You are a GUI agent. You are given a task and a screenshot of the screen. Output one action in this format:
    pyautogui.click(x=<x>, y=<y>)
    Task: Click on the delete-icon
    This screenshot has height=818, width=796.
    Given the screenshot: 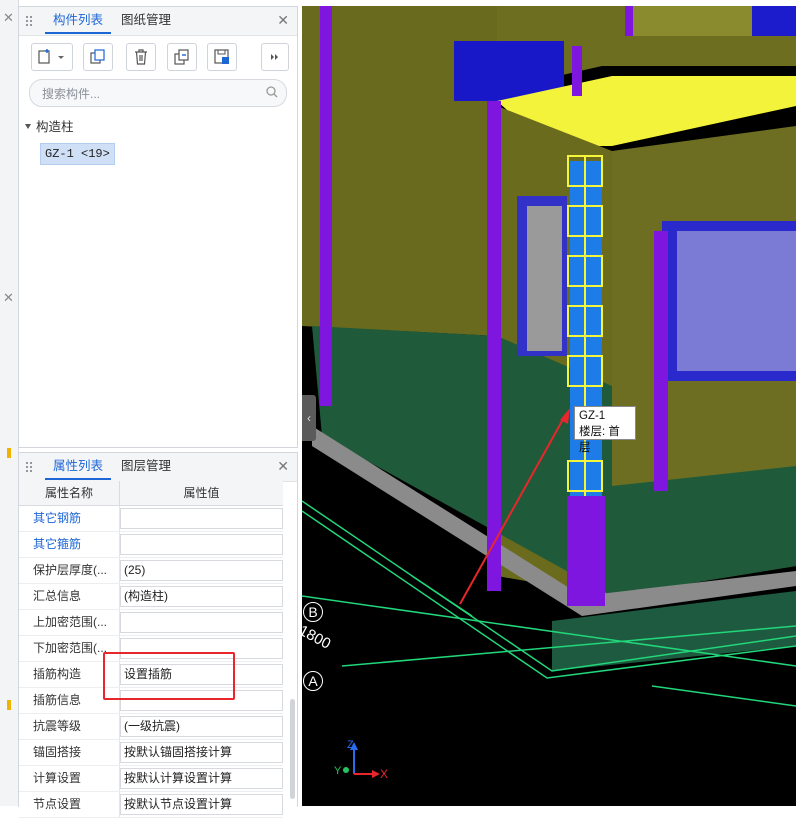 What is the action you would take?
    pyautogui.click(x=141, y=57)
    